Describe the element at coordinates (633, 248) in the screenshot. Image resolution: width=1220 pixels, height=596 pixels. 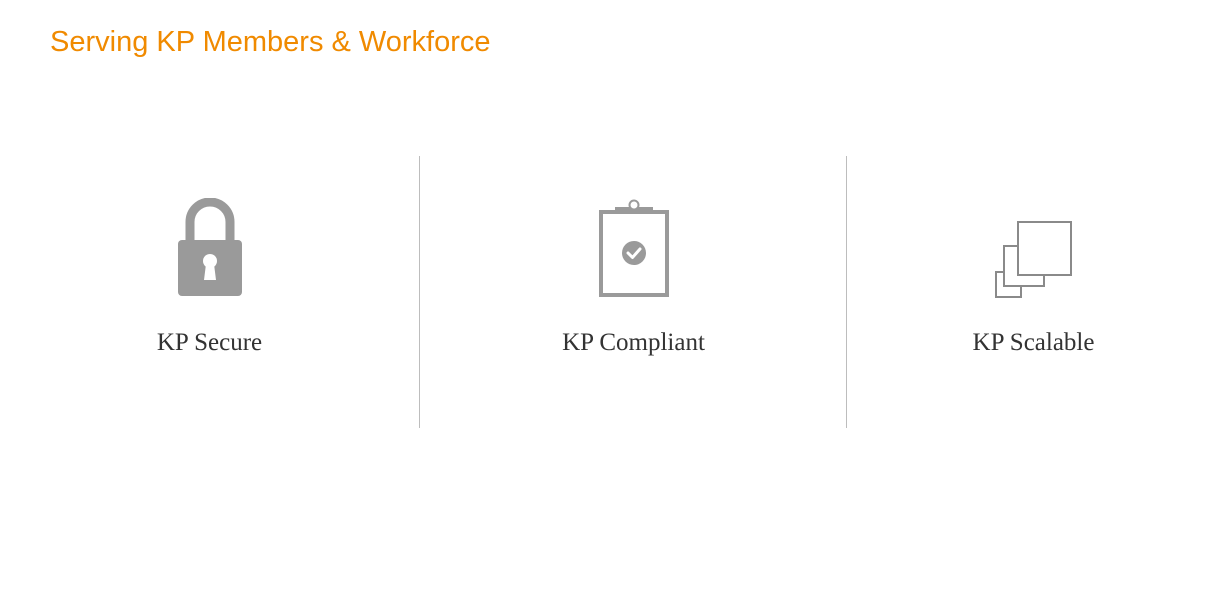
I see `clipboard-check-icon` at that location.